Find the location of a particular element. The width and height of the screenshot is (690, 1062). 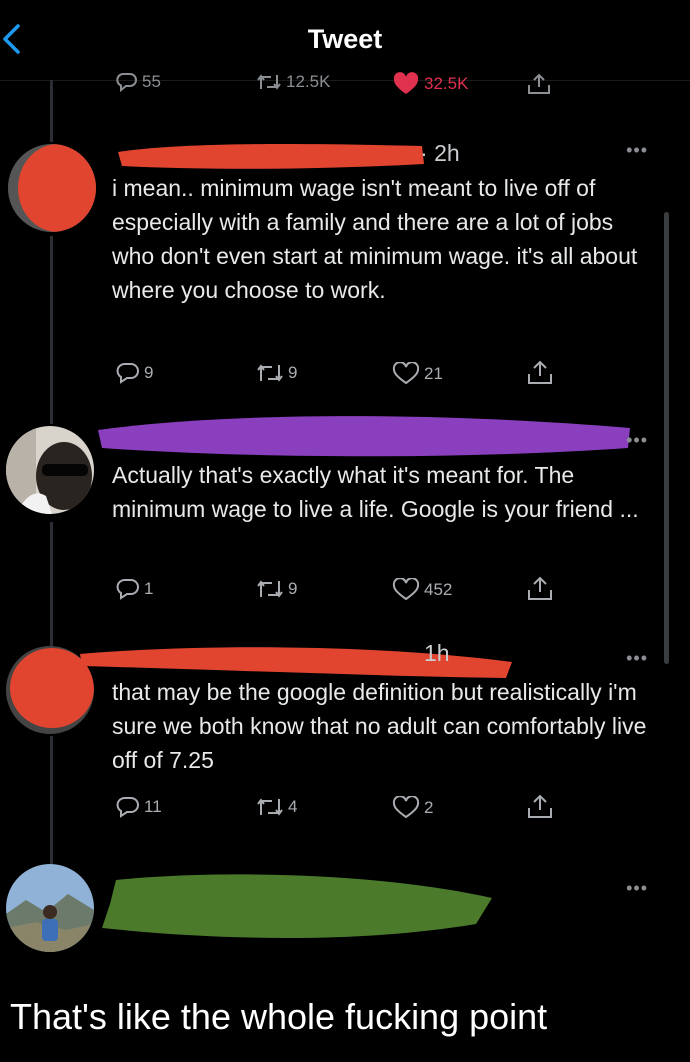

page-title: Tweet is located at coordinates (345, 39).